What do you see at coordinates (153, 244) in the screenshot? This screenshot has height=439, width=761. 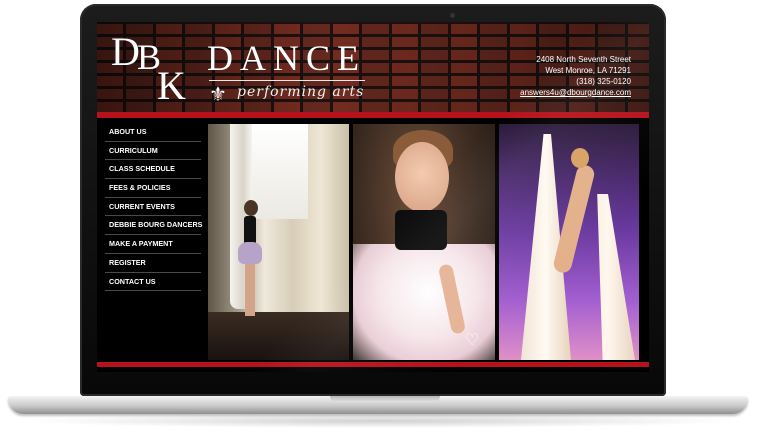 I see `nav-item-make-a-payment: MAKE A PAYMENT` at bounding box center [153, 244].